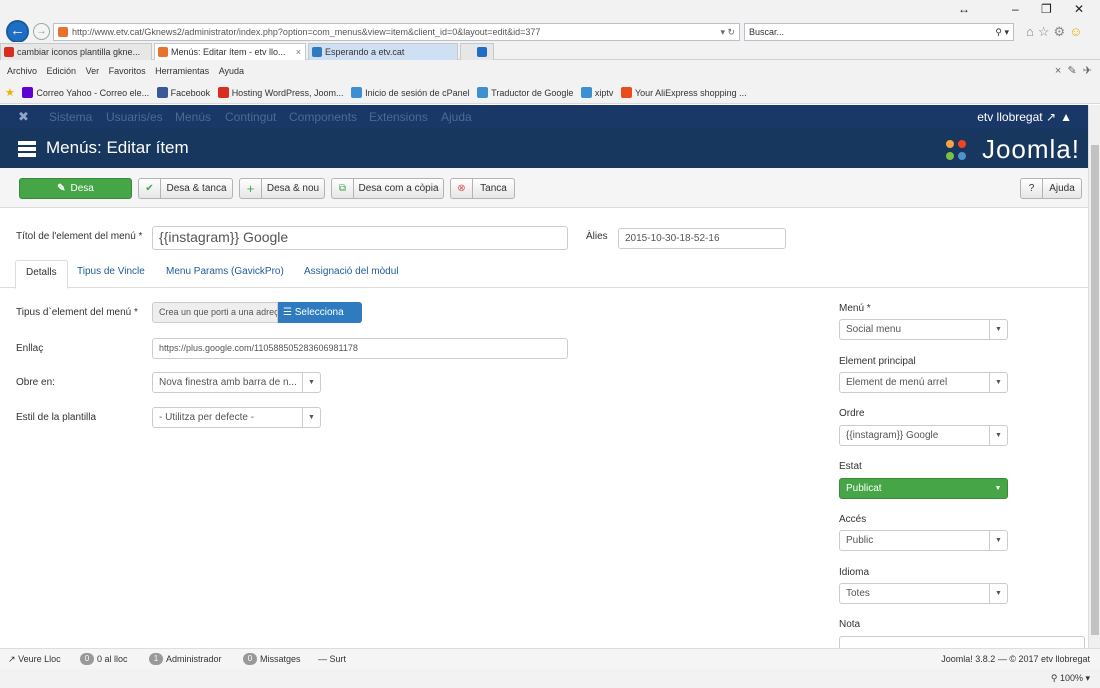 This screenshot has width=1100, height=688. I want to click on save-button: ✎ Desa, so click(75, 188).